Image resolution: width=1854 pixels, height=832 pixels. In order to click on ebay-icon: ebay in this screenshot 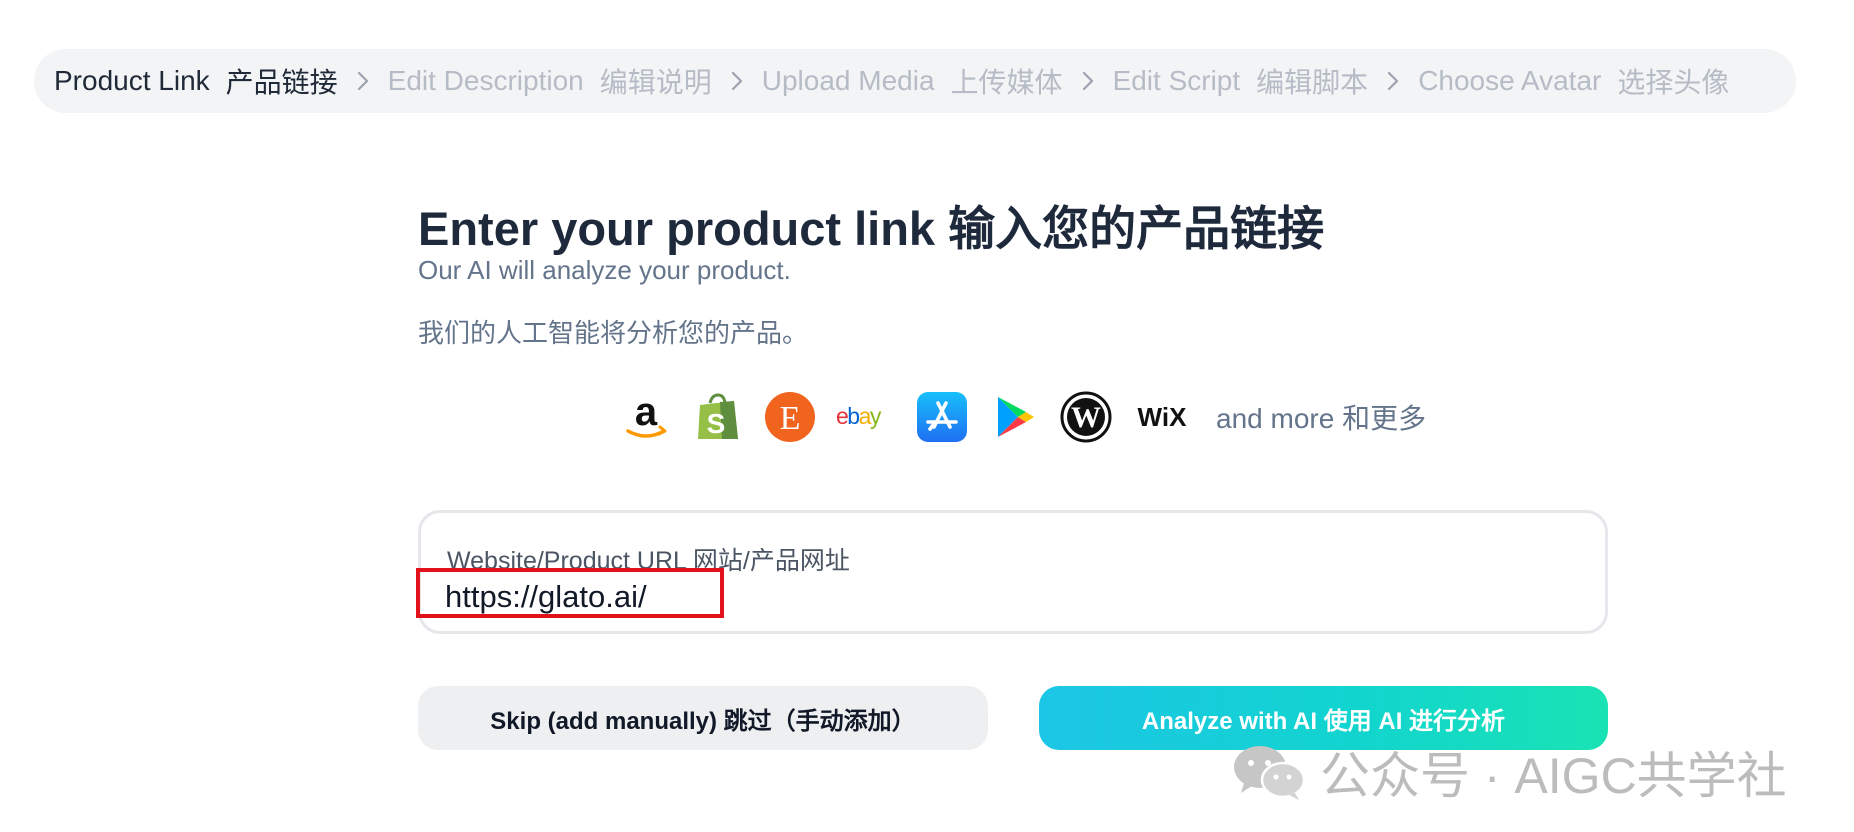, I will do `click(866, 417)`.